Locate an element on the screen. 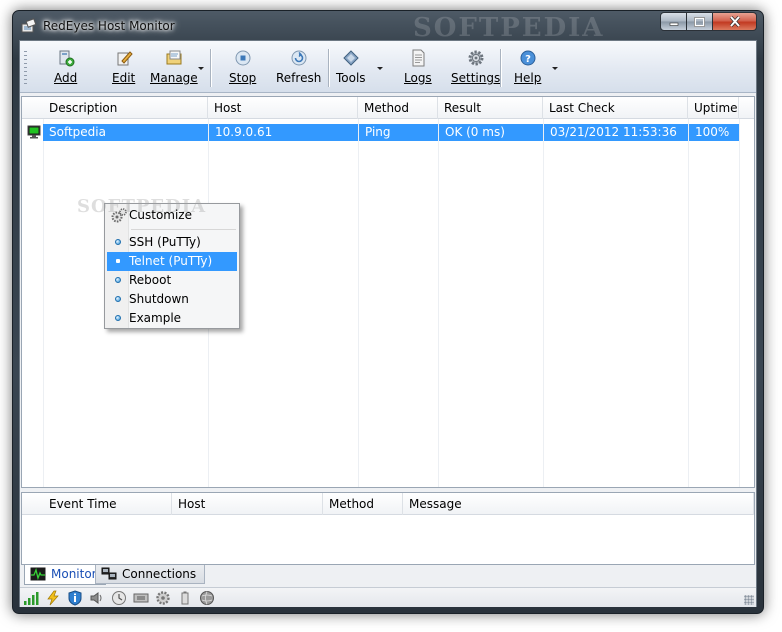 This screenshot has width=782, height=632. manage-icon is located at coordinates (174, 57).